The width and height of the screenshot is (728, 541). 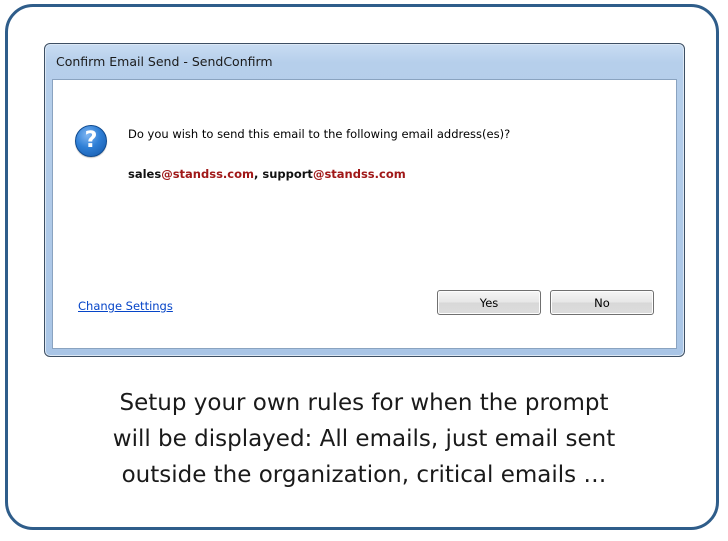 I want to click on dialog-title: Confirm Email Send - SendConfirm, so click(x=164, y=61).